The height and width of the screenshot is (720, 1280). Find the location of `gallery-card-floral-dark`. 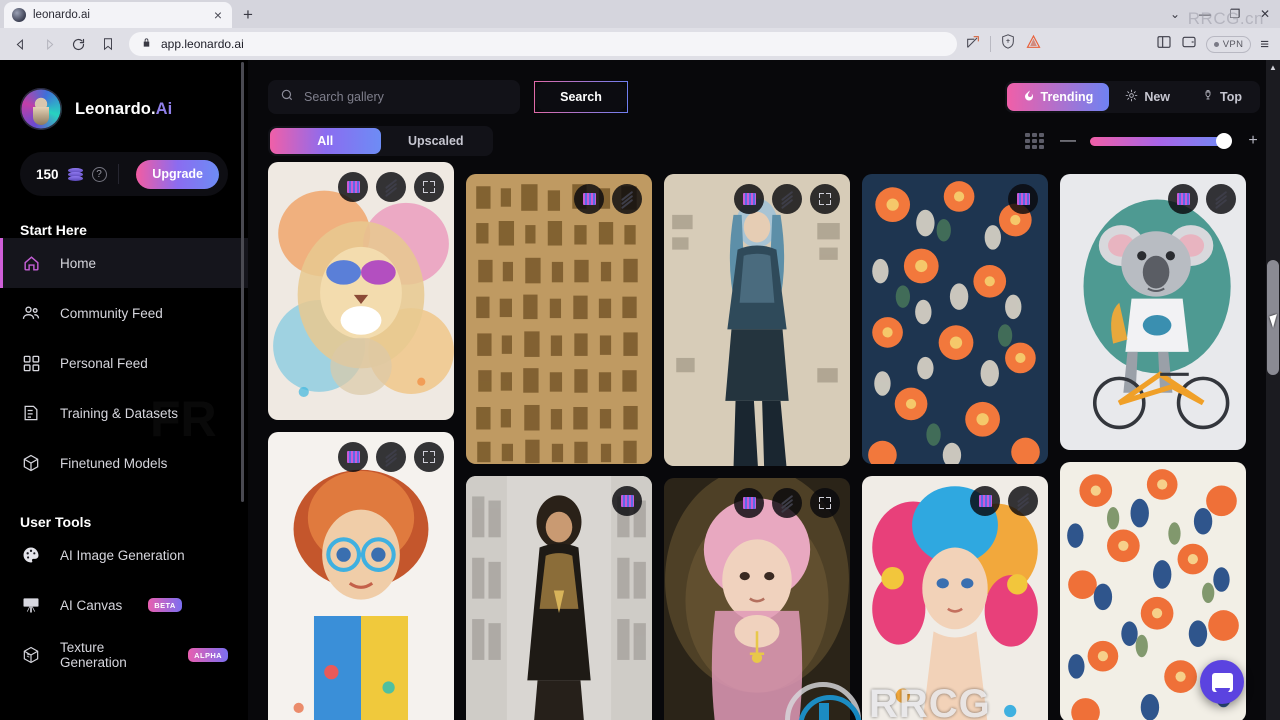

gallery-card-floral-dark is located at coordinates (955, 319).